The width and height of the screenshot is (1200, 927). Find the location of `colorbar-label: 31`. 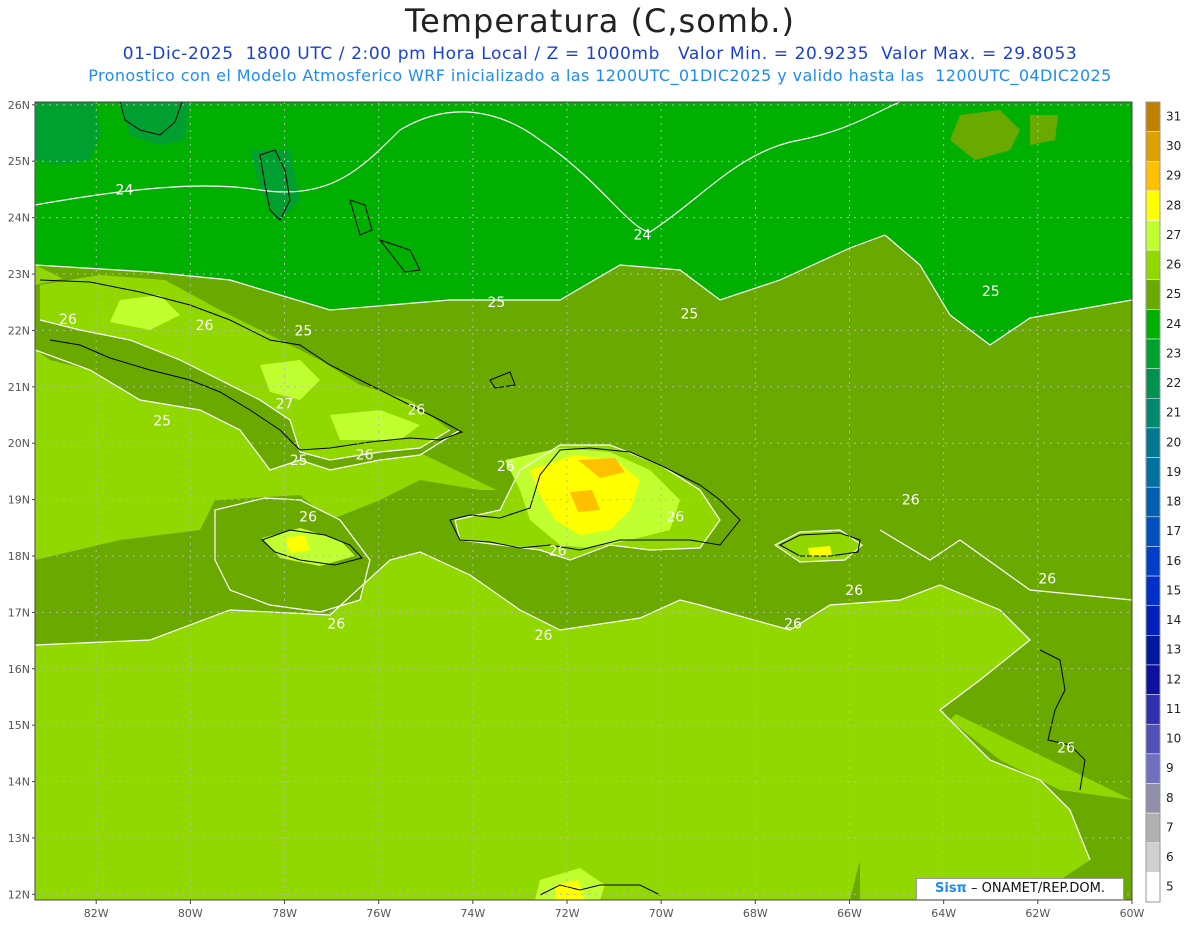

colorbar-label: 31 is located at coordinates (1173, 116).